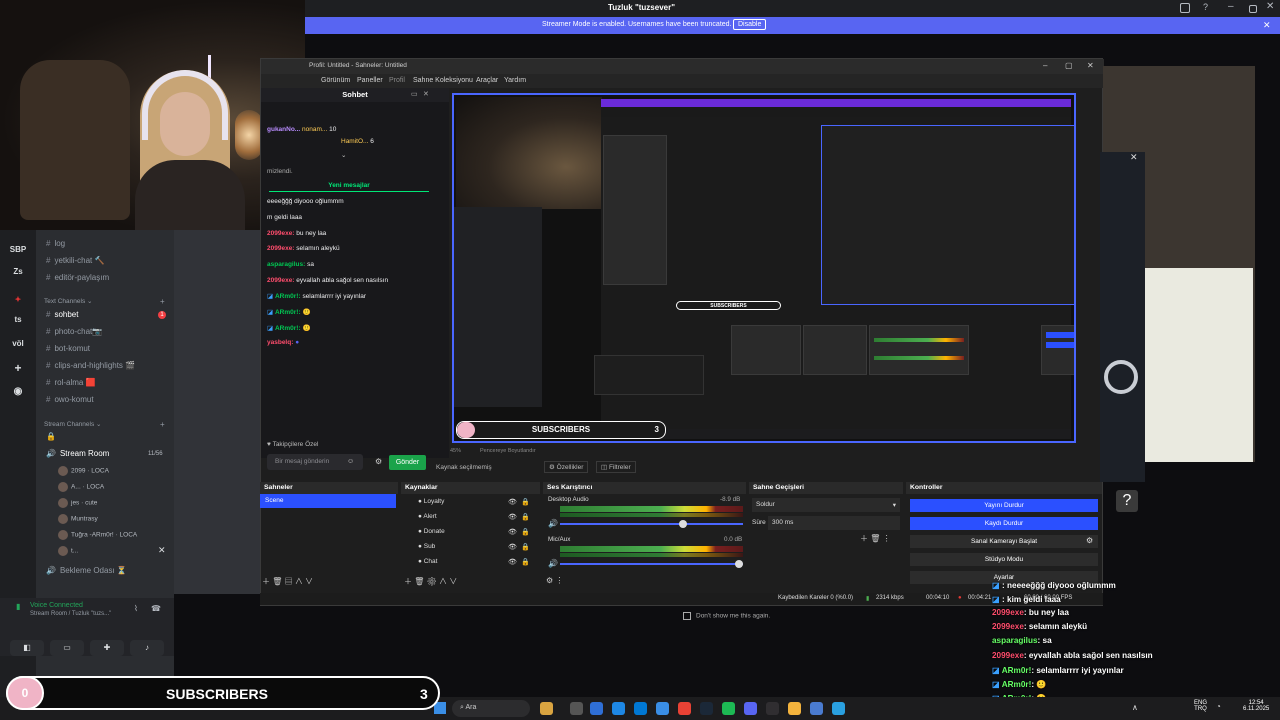 Image resolution: width=1280 pixels, height=720 pixels. What do you see at coordinates (287, 581) in the screenshot?
I see `scene-toolbar: ＋ 🗑 ▤ ∧ ∨` at bounding box center [287, 581].